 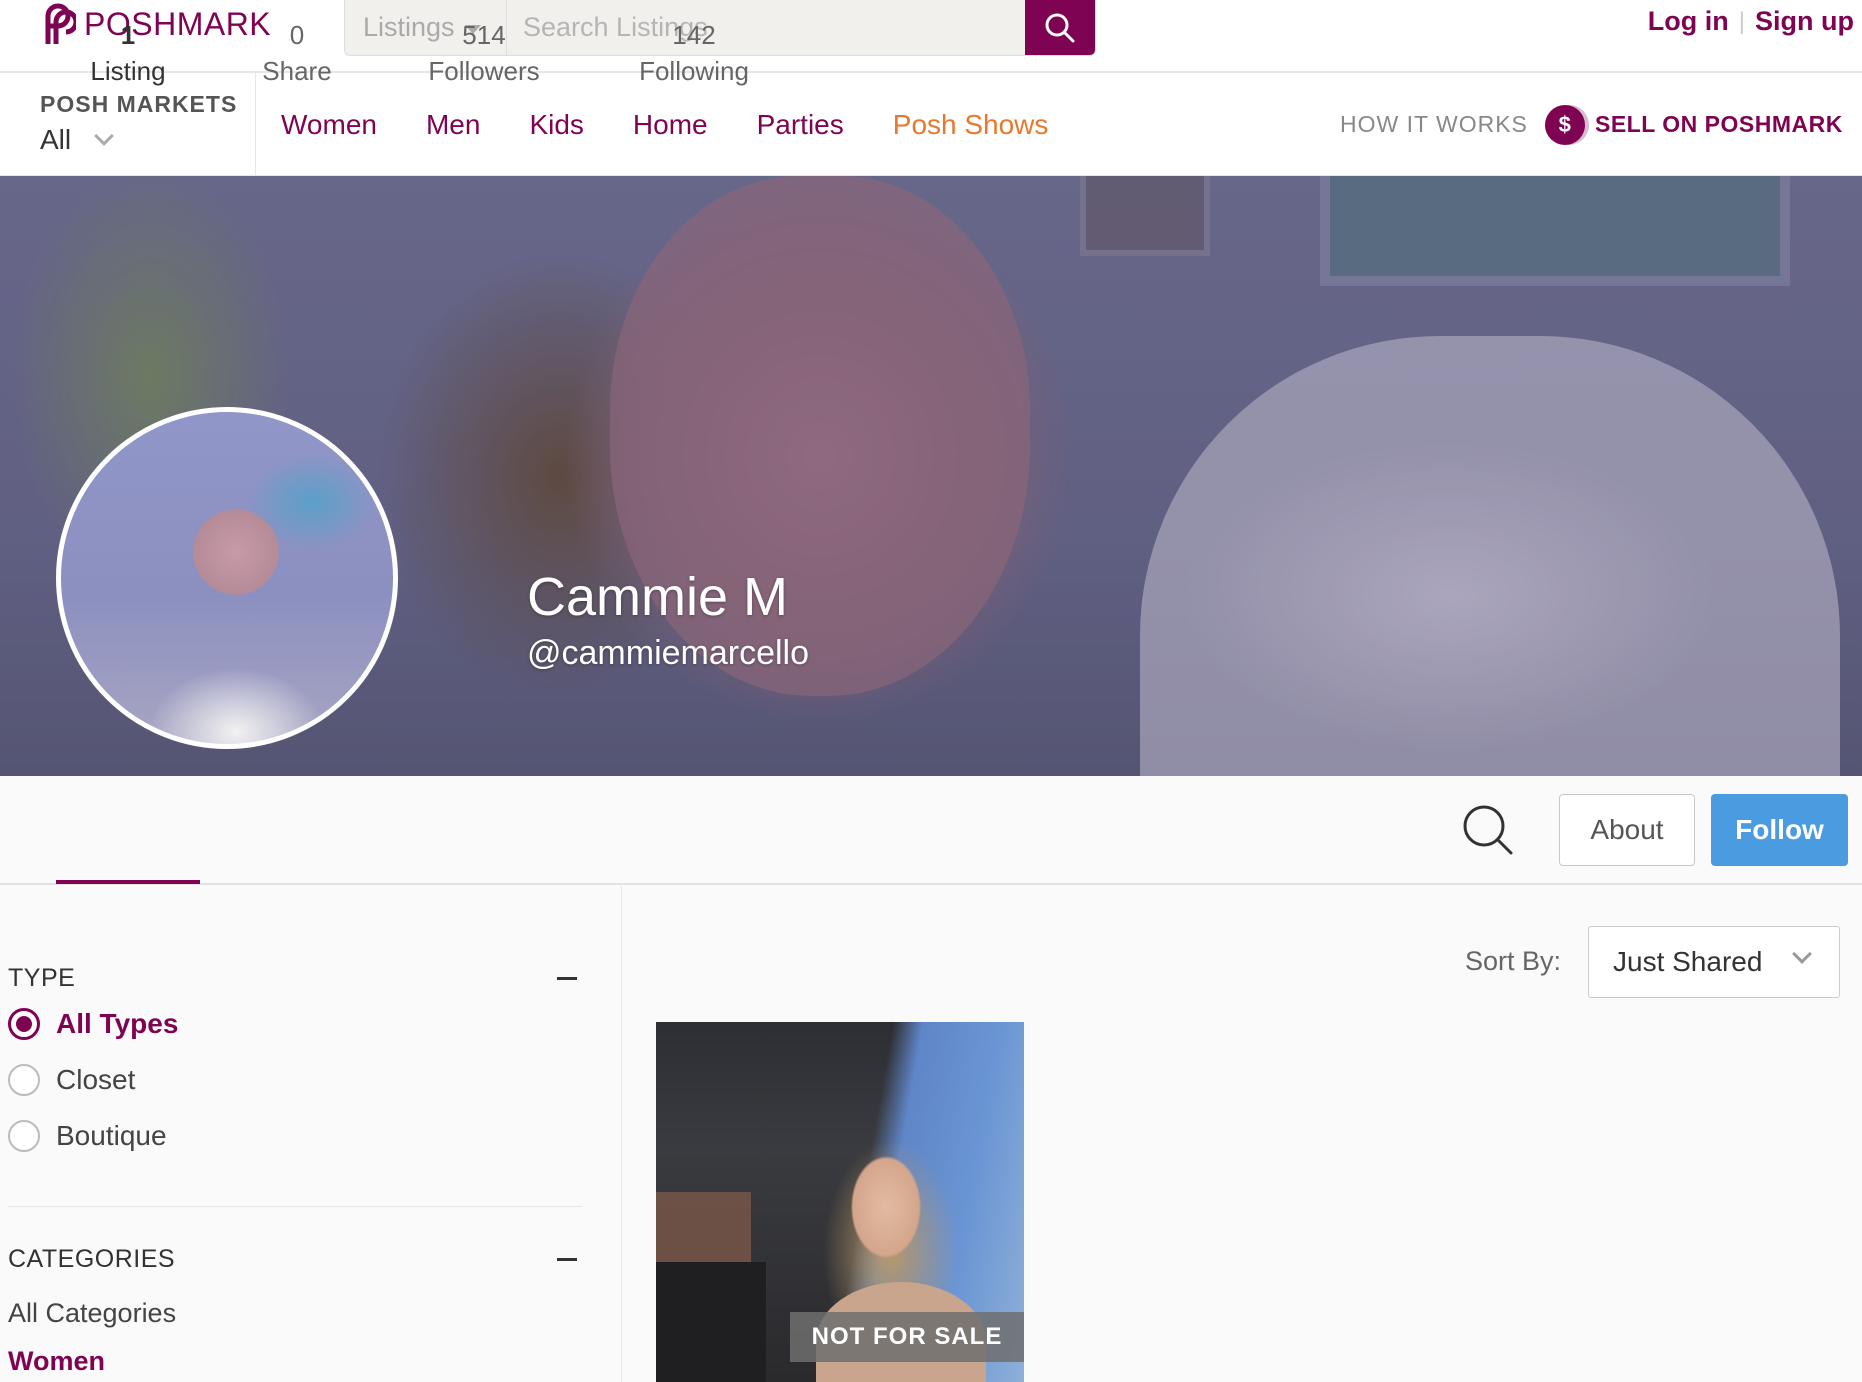 I want to click on filter-divider, so click(x=295, y=1206).